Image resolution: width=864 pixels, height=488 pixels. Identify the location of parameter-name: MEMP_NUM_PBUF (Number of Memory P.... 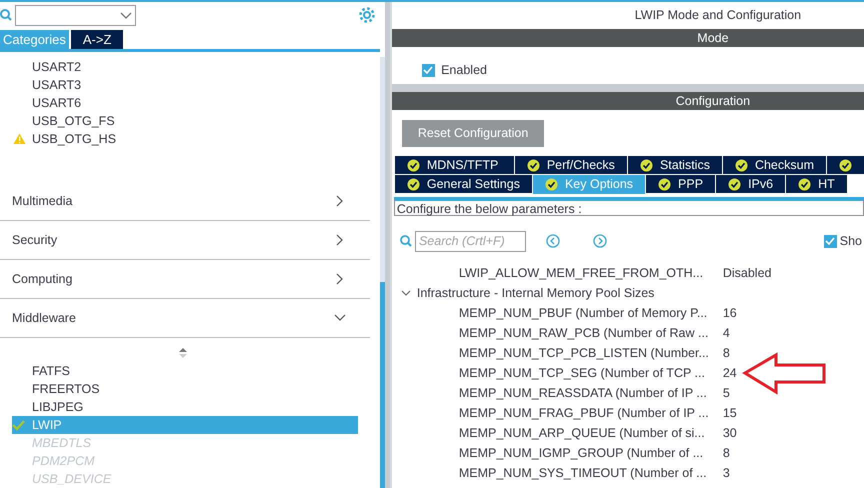
(583, 313).